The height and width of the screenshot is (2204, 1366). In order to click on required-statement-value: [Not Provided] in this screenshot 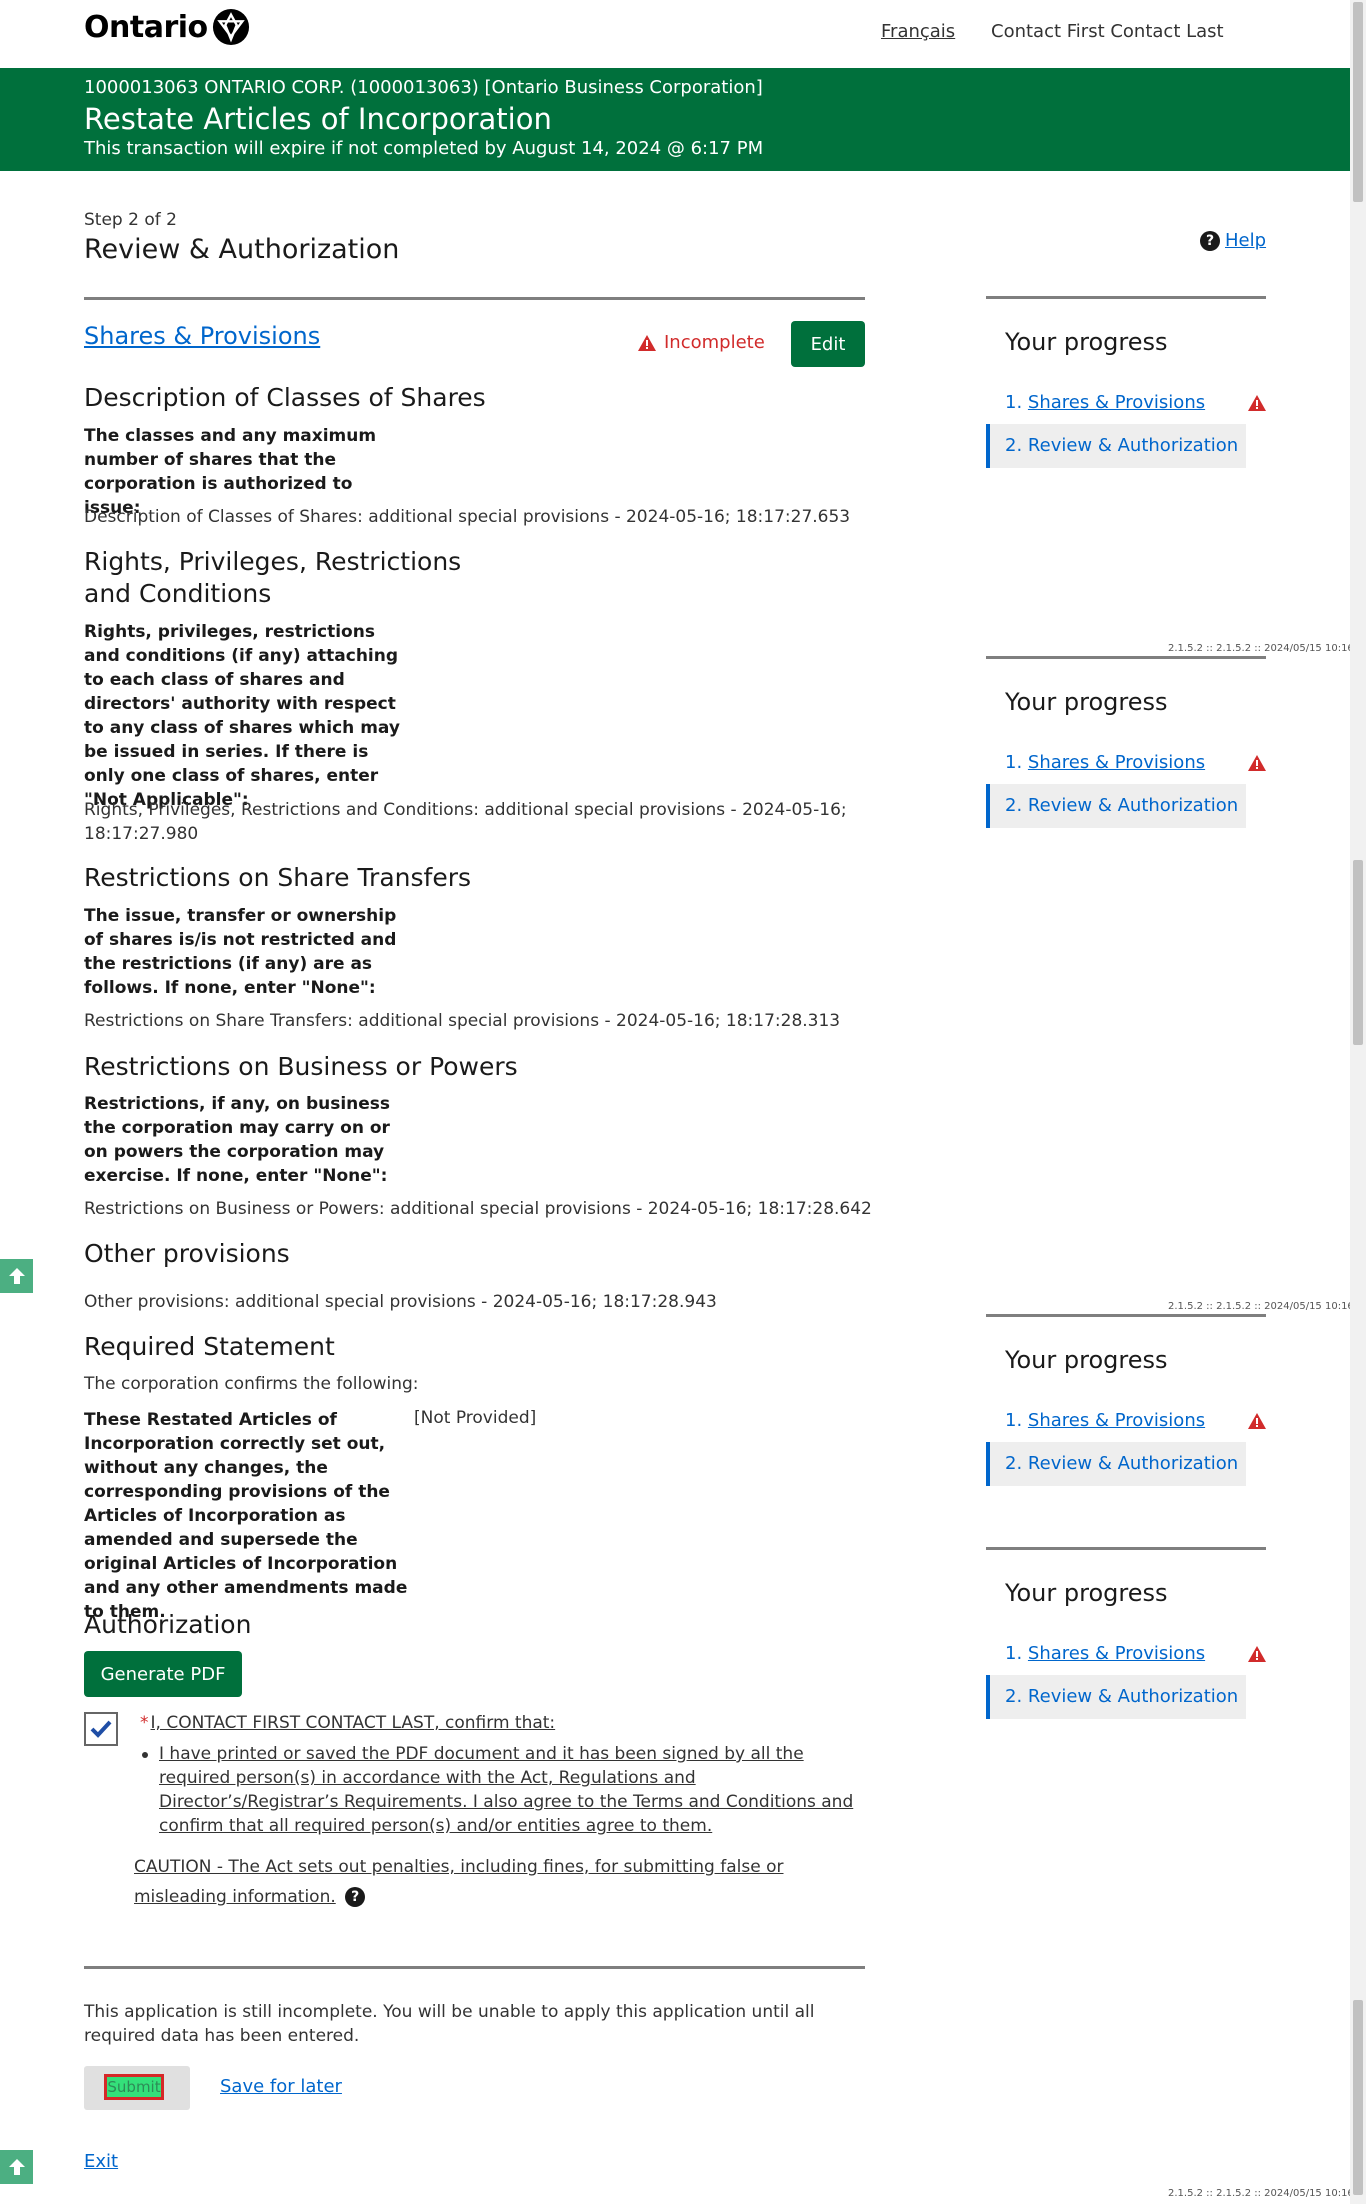, I will do `click(475, 1418)`.